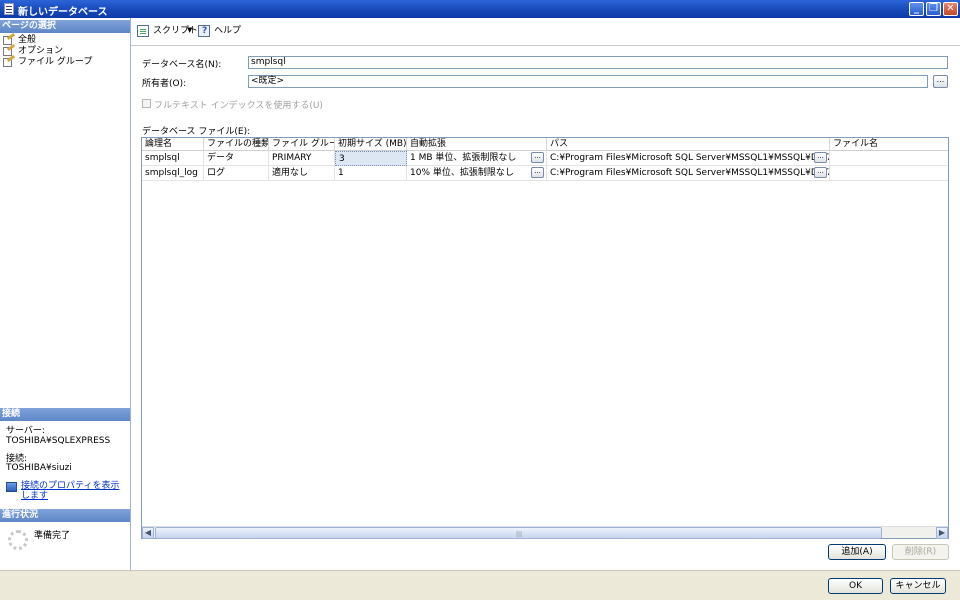 The height and width of the screenshot is (600, 960). Describe the element at coordinates (164, 84) in the screenshot. I see `owner-label: 所有者(O):` at that location.